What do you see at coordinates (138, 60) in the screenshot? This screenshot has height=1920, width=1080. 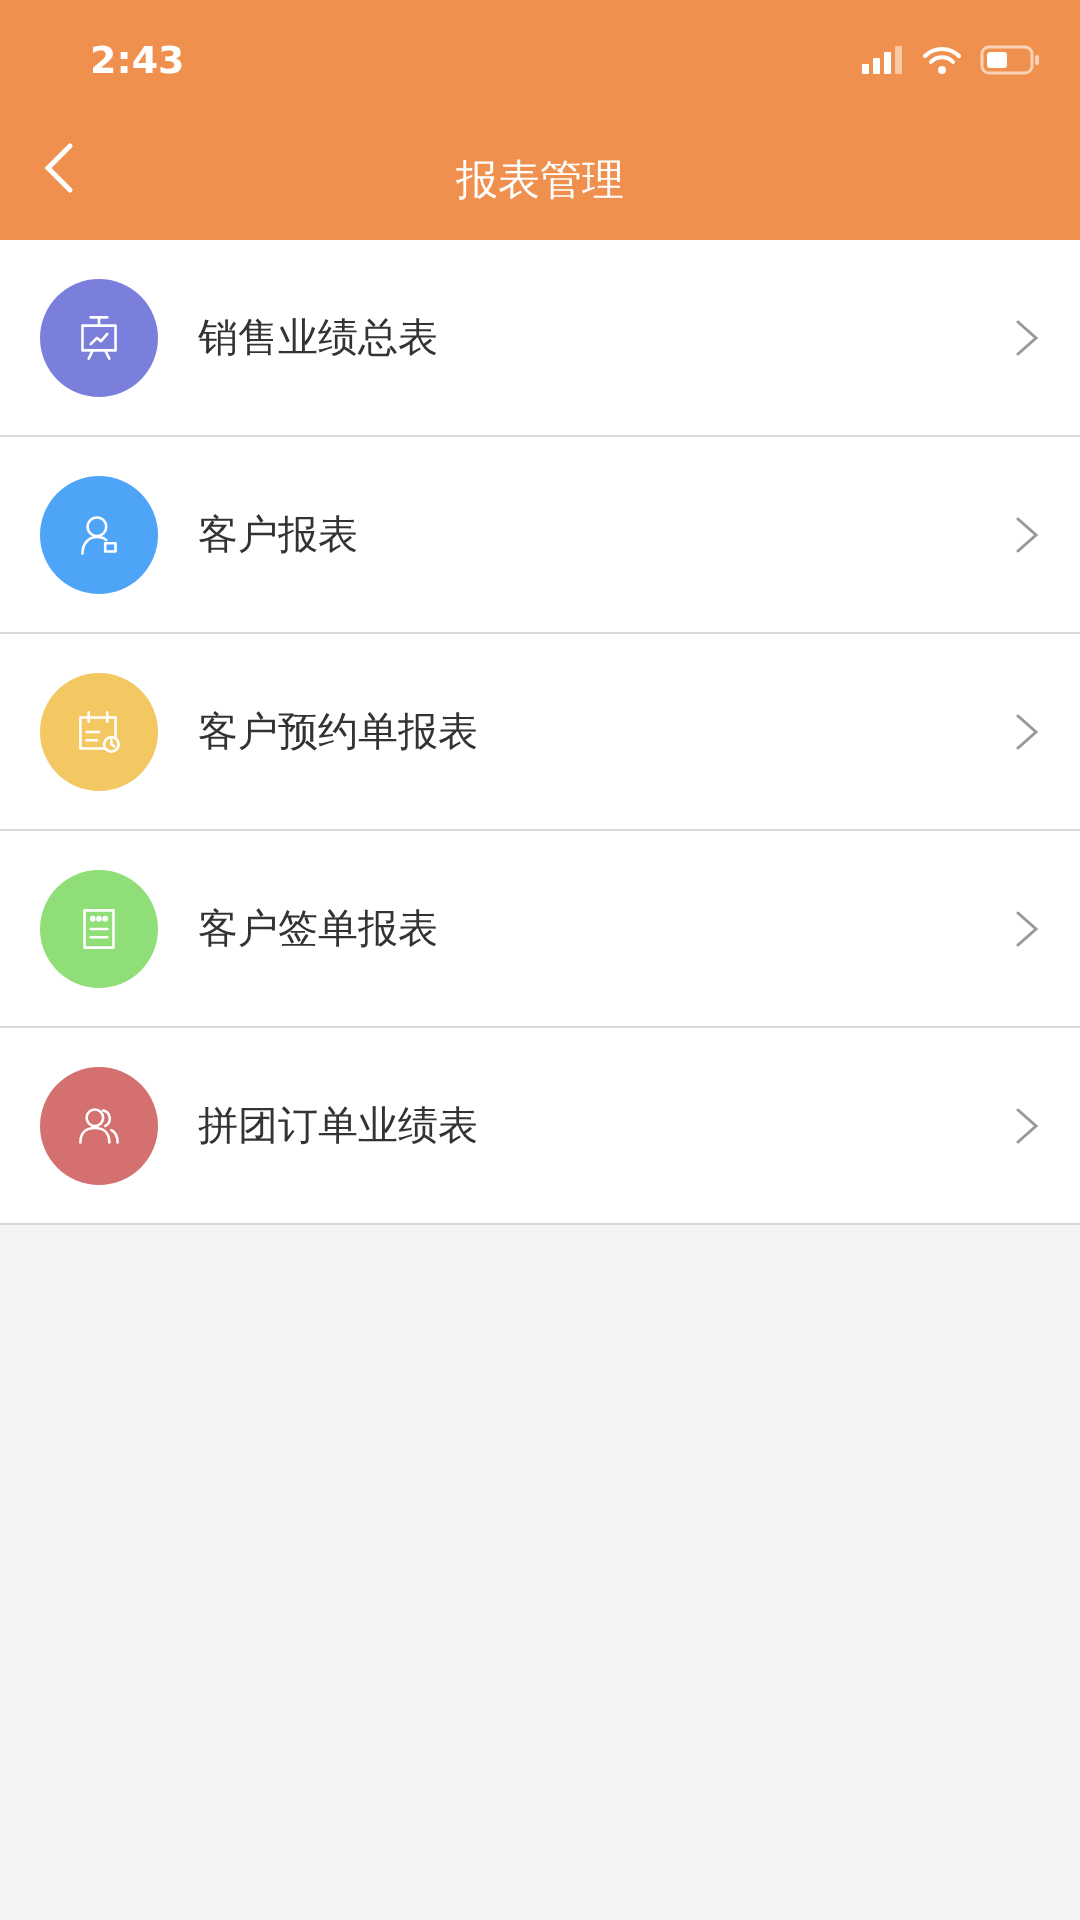 I see `status-time: 2:43` at bounding box center [138, 60].